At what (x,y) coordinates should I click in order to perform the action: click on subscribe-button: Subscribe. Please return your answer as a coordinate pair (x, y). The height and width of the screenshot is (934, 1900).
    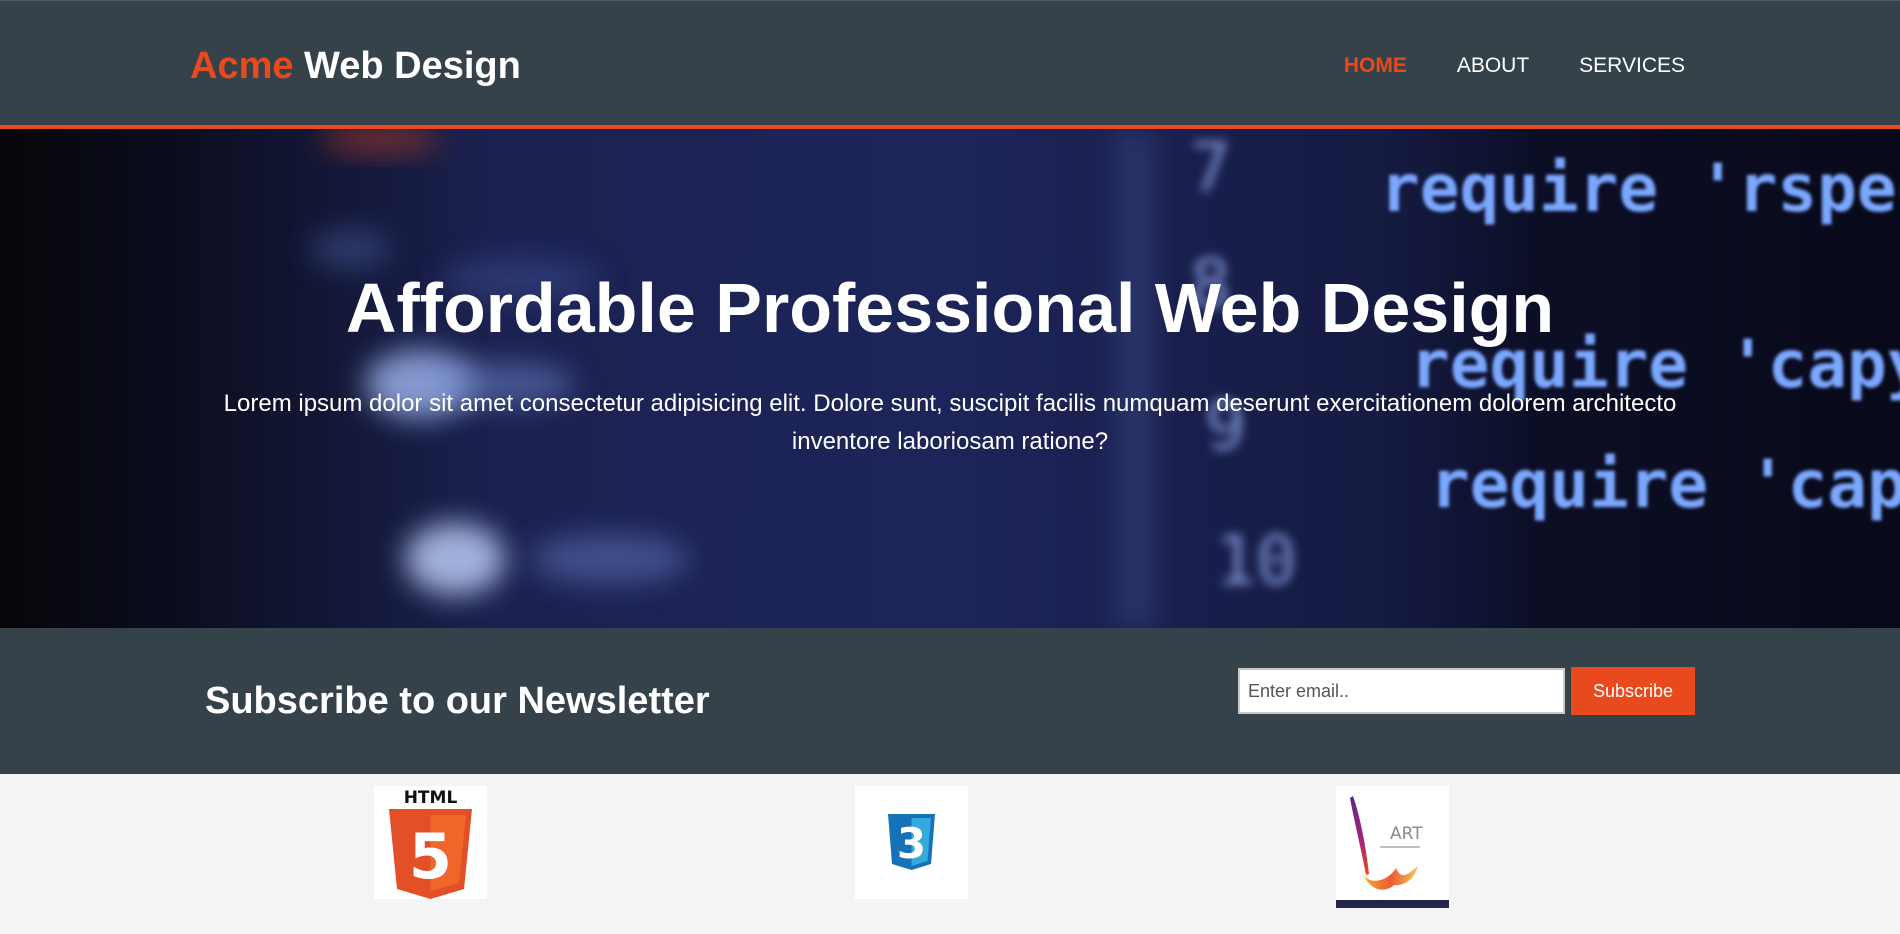
    Looking at the image, I should click on (1633, 691).